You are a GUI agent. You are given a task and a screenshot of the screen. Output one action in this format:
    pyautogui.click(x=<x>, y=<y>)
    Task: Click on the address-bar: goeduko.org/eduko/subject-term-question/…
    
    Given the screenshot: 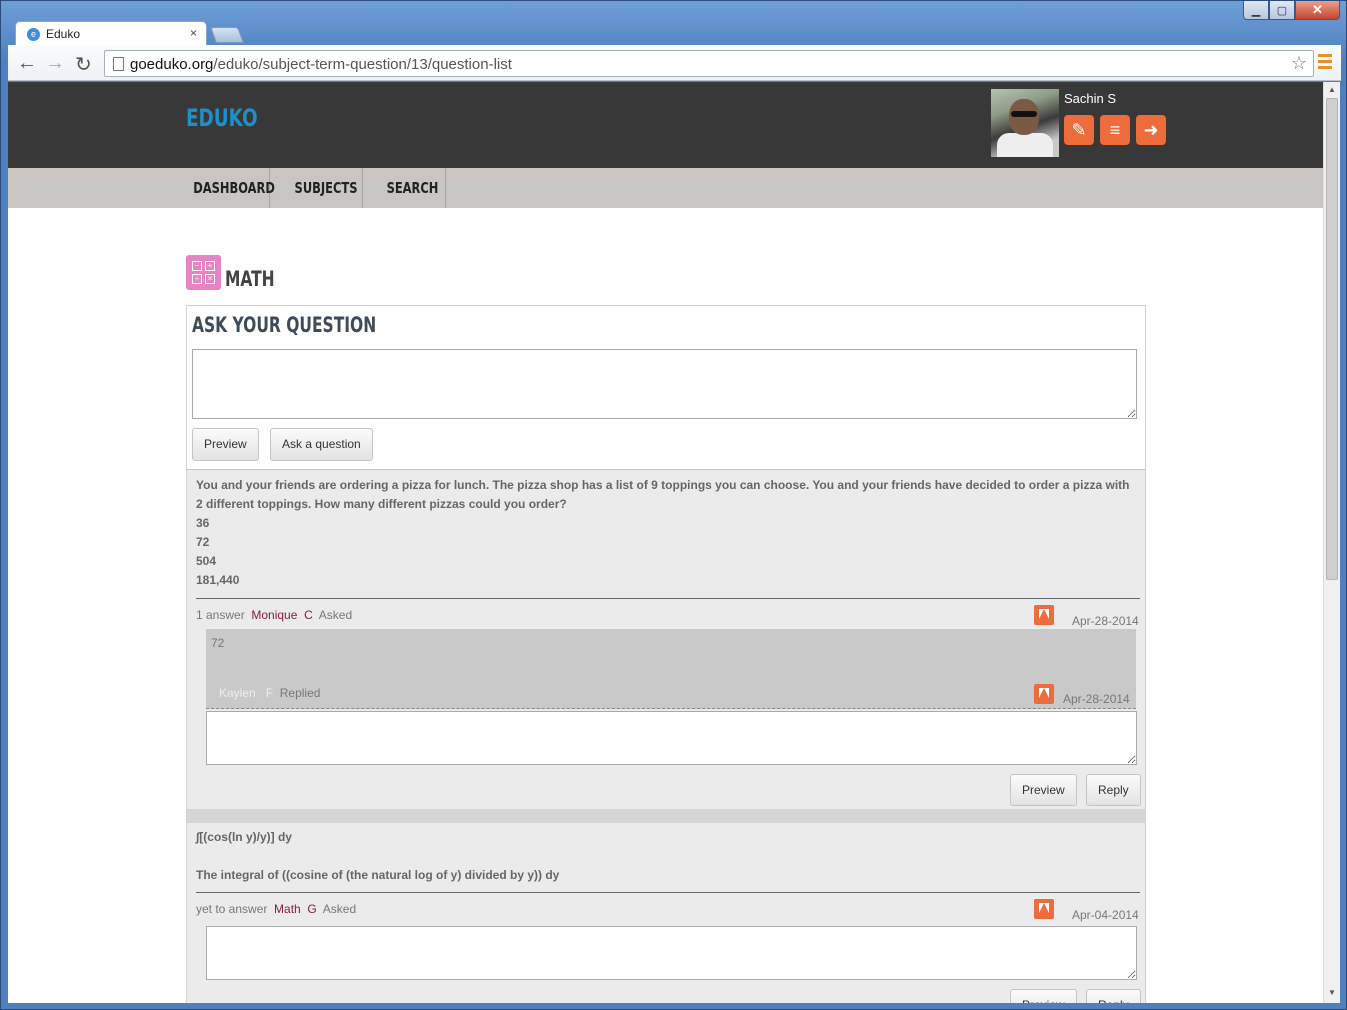 What is the action you would take?
    pyautogui.click(x=709, y=63)
    